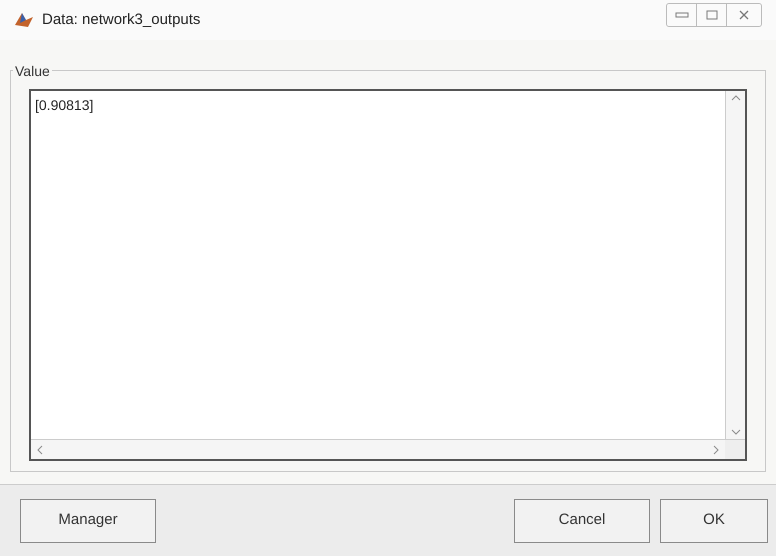 The height and width of the screenshot is (556, 776). What do you see at coordinates (716, 449) in the screenshot?
I see `scroll-right-icon` at bounding box center [716, 449].